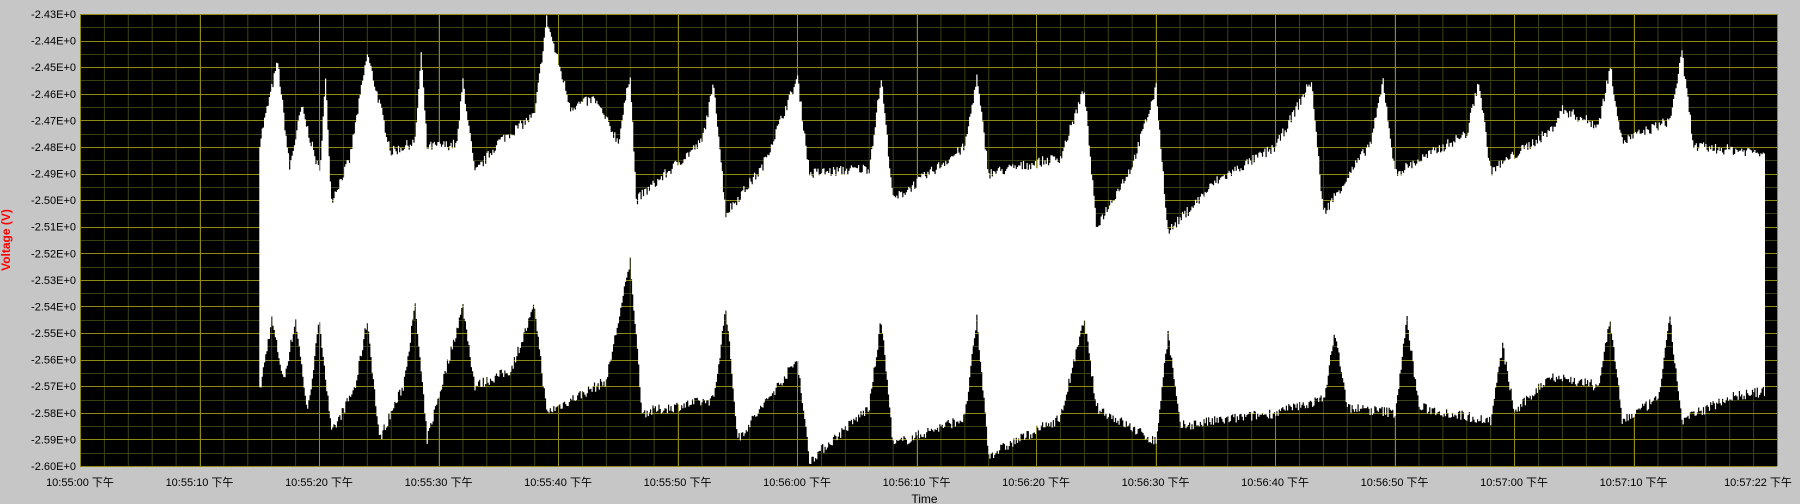 This screenshot has width=1800, height=504. What do you see at coordinates (53, 254) in the screenshot?
I see `y-tick-label: -2.52E+0` at bounding box center [53, 254].